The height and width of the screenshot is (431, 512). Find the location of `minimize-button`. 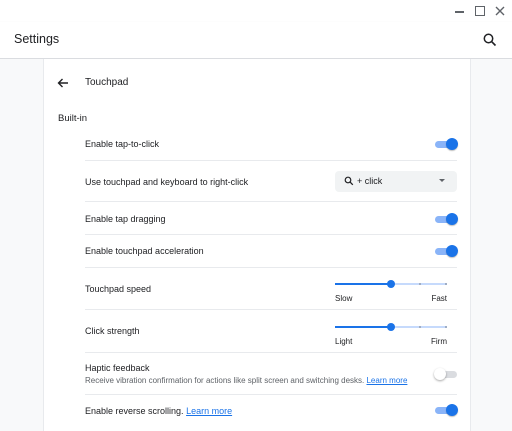

minimize-button is located at coordinates (459, 11).